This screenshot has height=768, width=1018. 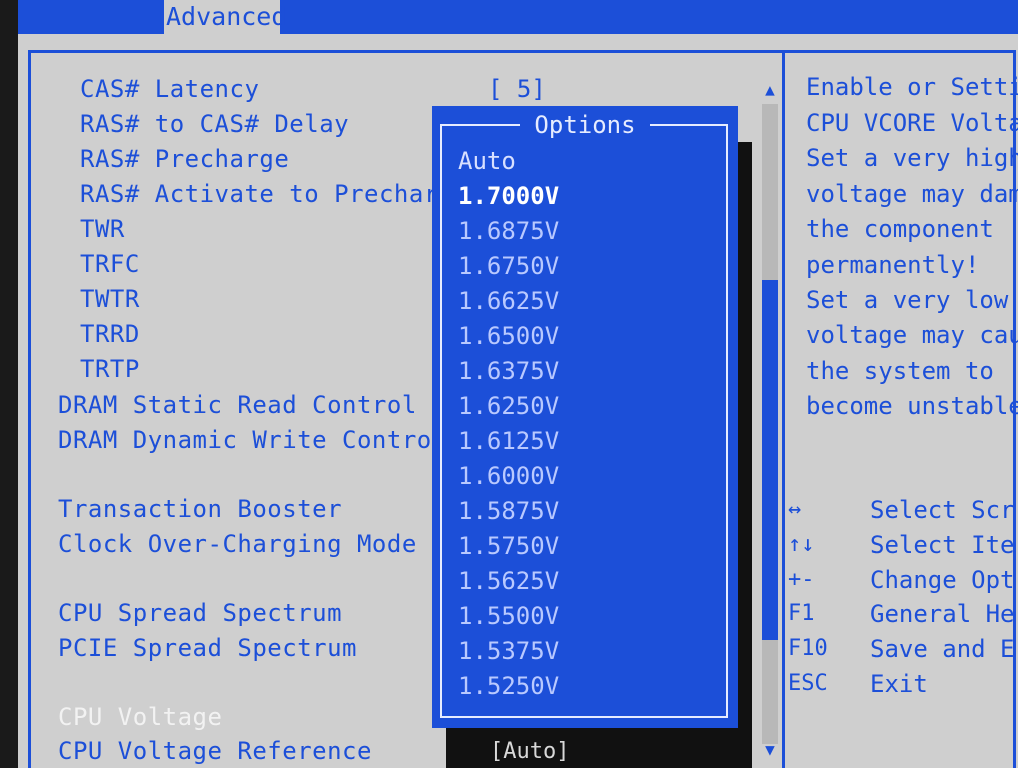 I want to click on key-desc-save-and-exit: Save and E, so click(x=942, y=649).